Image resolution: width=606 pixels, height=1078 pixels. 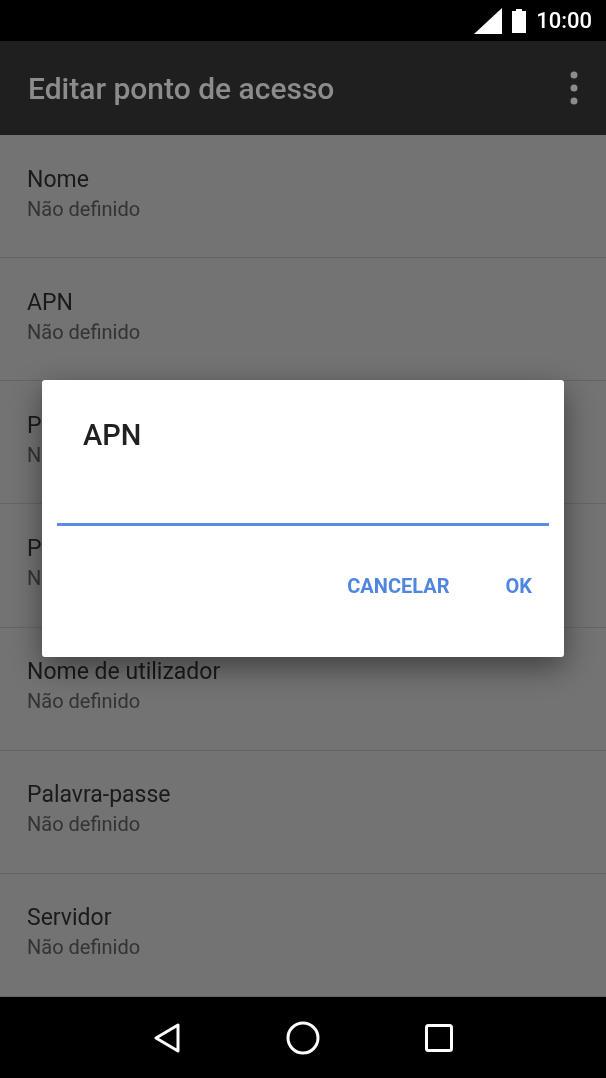 I want to click on signal-icon, so click(x=488, y=20).